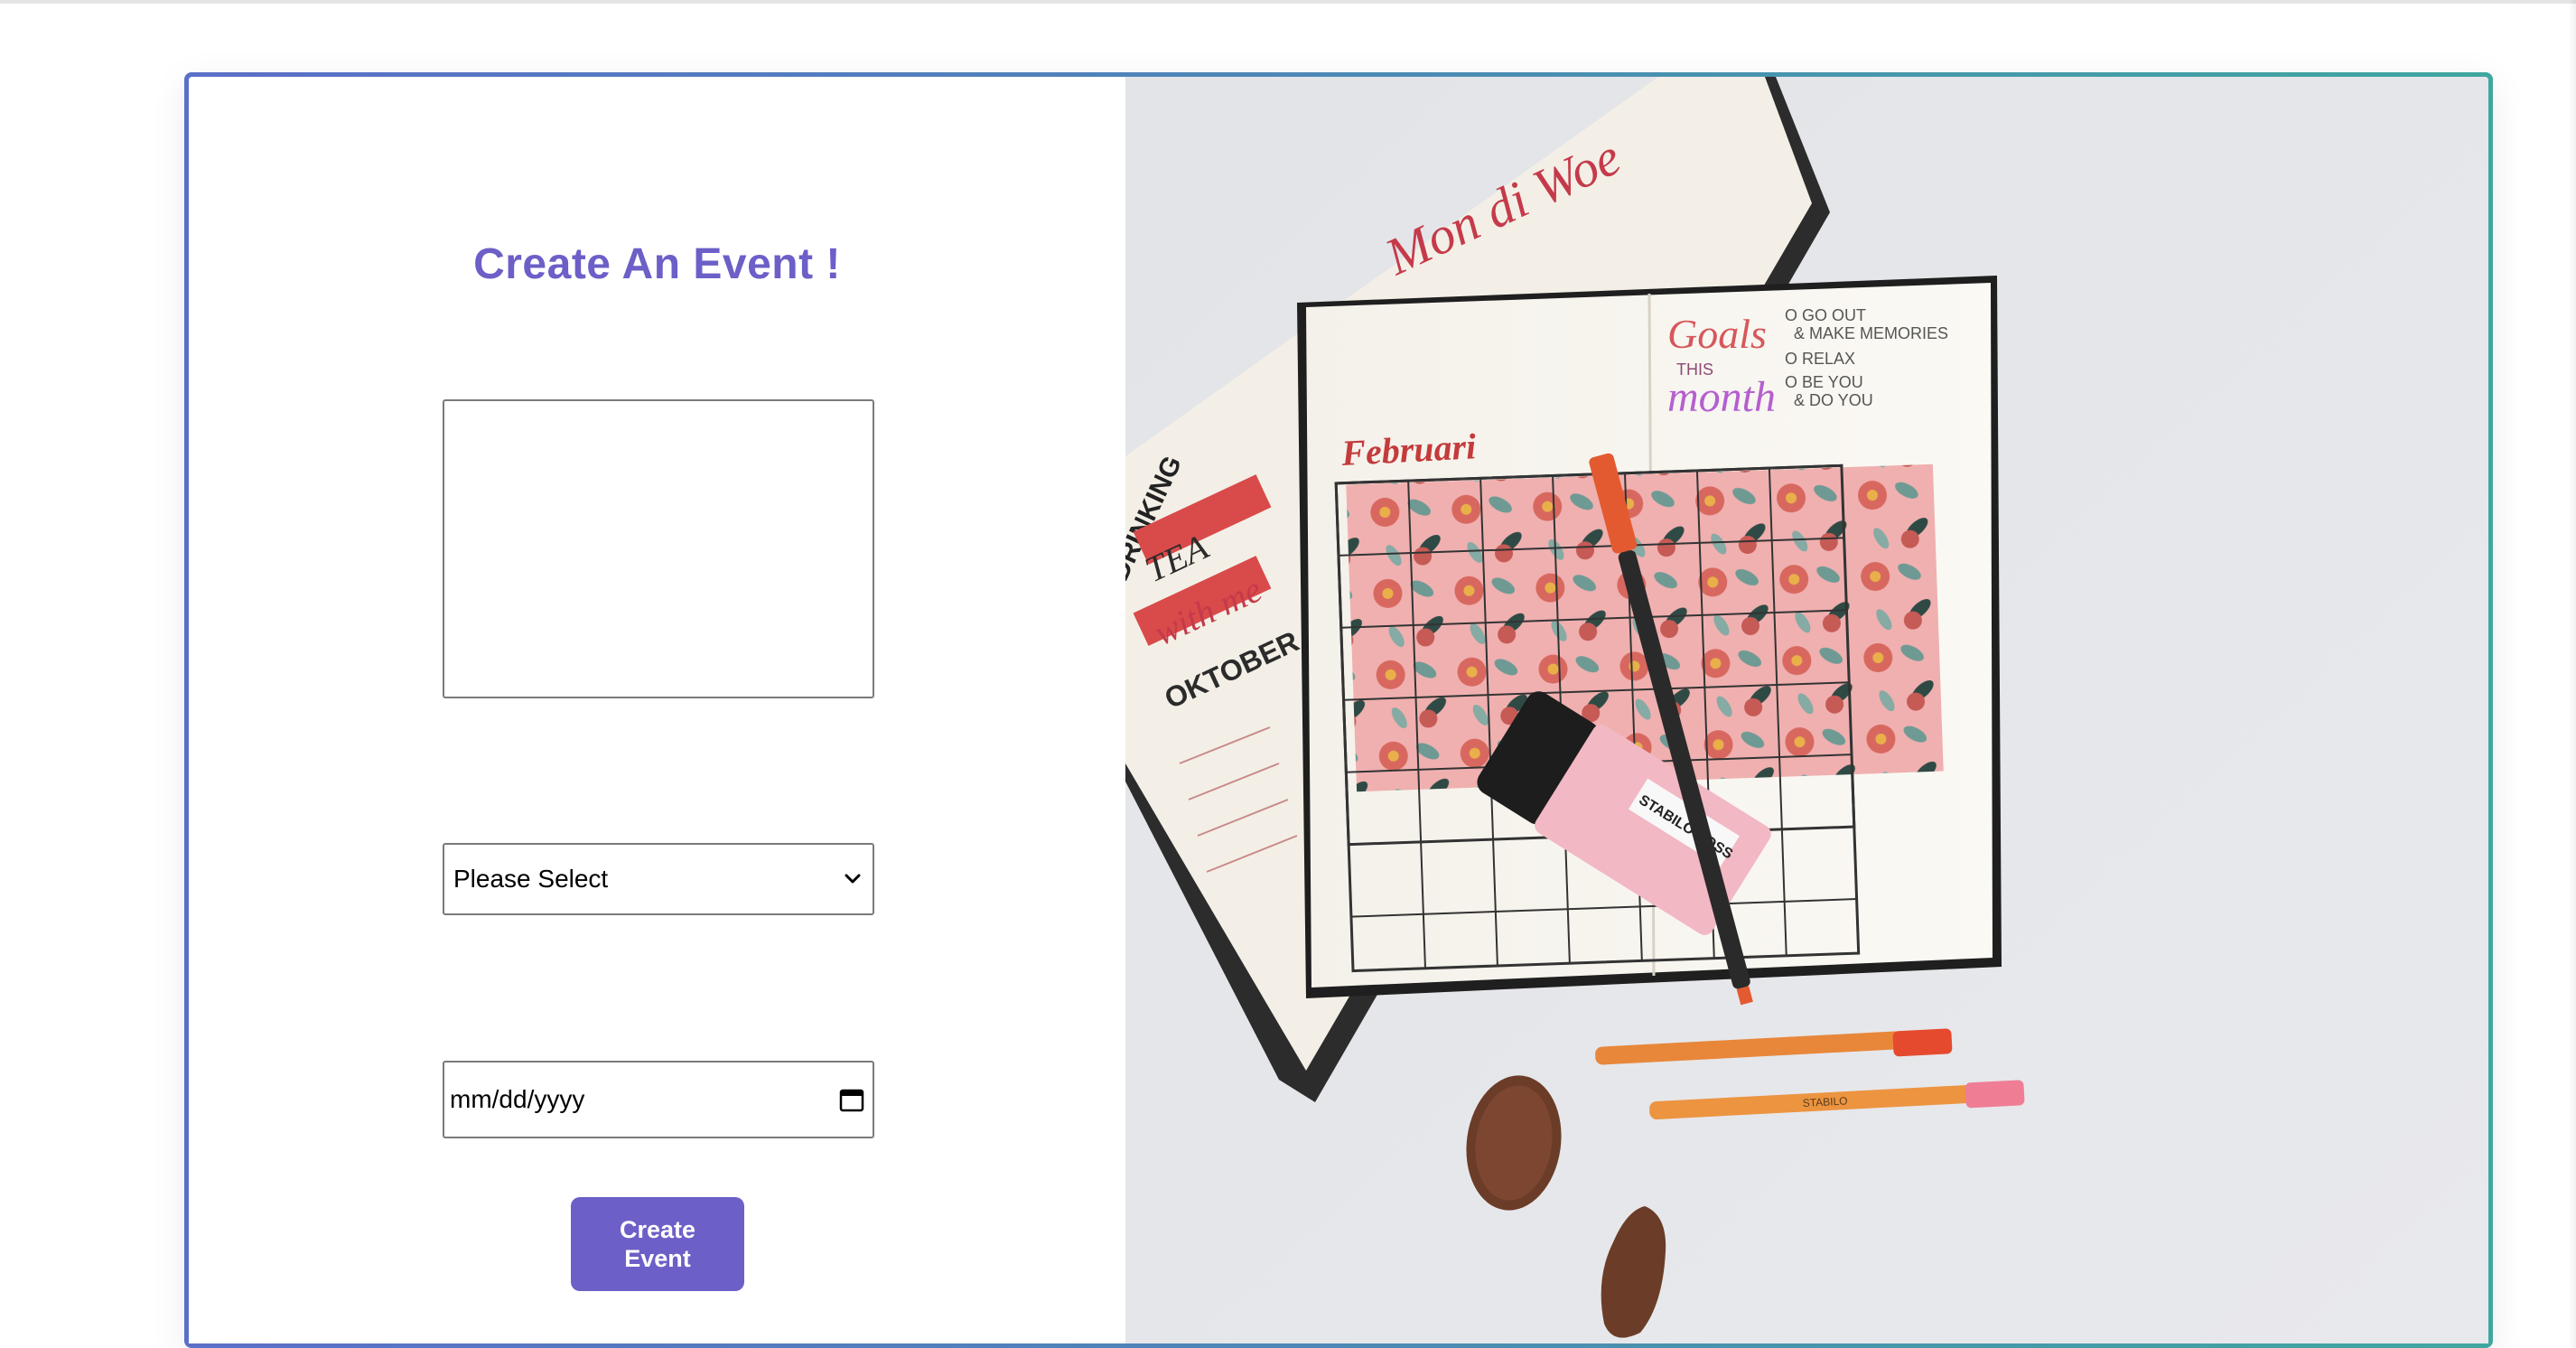 This screenshot has height=1348, width=2576. I want to click on pen-brand-text: STABILO, so click(1824, 1101).